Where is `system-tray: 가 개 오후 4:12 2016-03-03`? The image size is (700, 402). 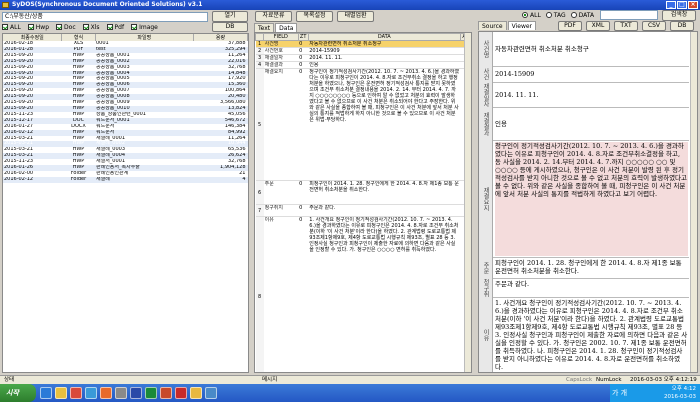 system-tray: 가 개 오후 4:12 2016-03-03 is located at coordinates (655, 393).